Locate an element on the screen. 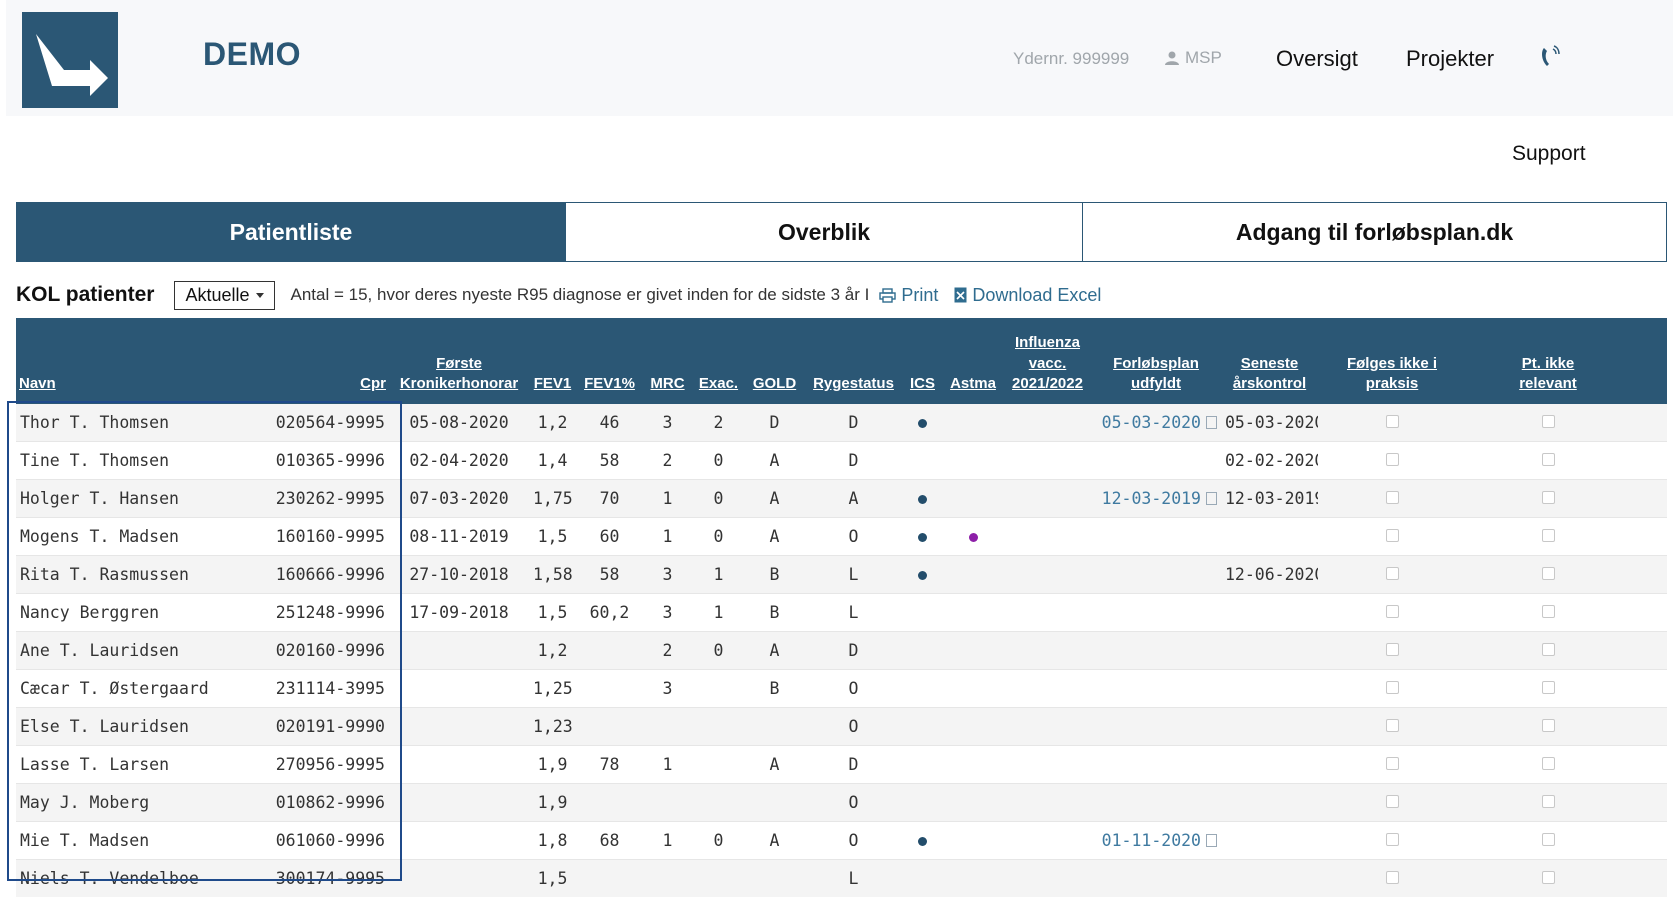  table-row: Ane T. Lauridsen020160-99961,220AD is located at coordinates (841, 651).